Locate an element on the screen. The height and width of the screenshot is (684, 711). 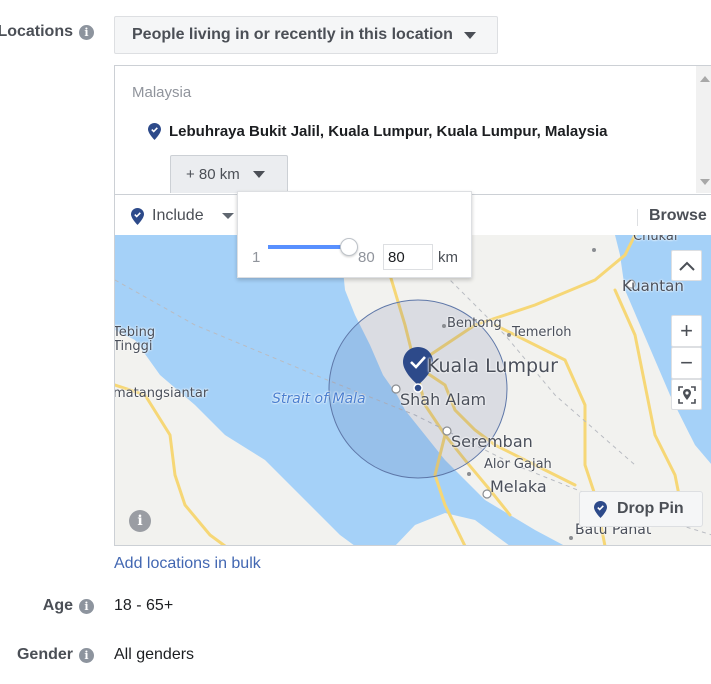
drop-pin-button: Drop Pin is located at coordinates (641, 509).